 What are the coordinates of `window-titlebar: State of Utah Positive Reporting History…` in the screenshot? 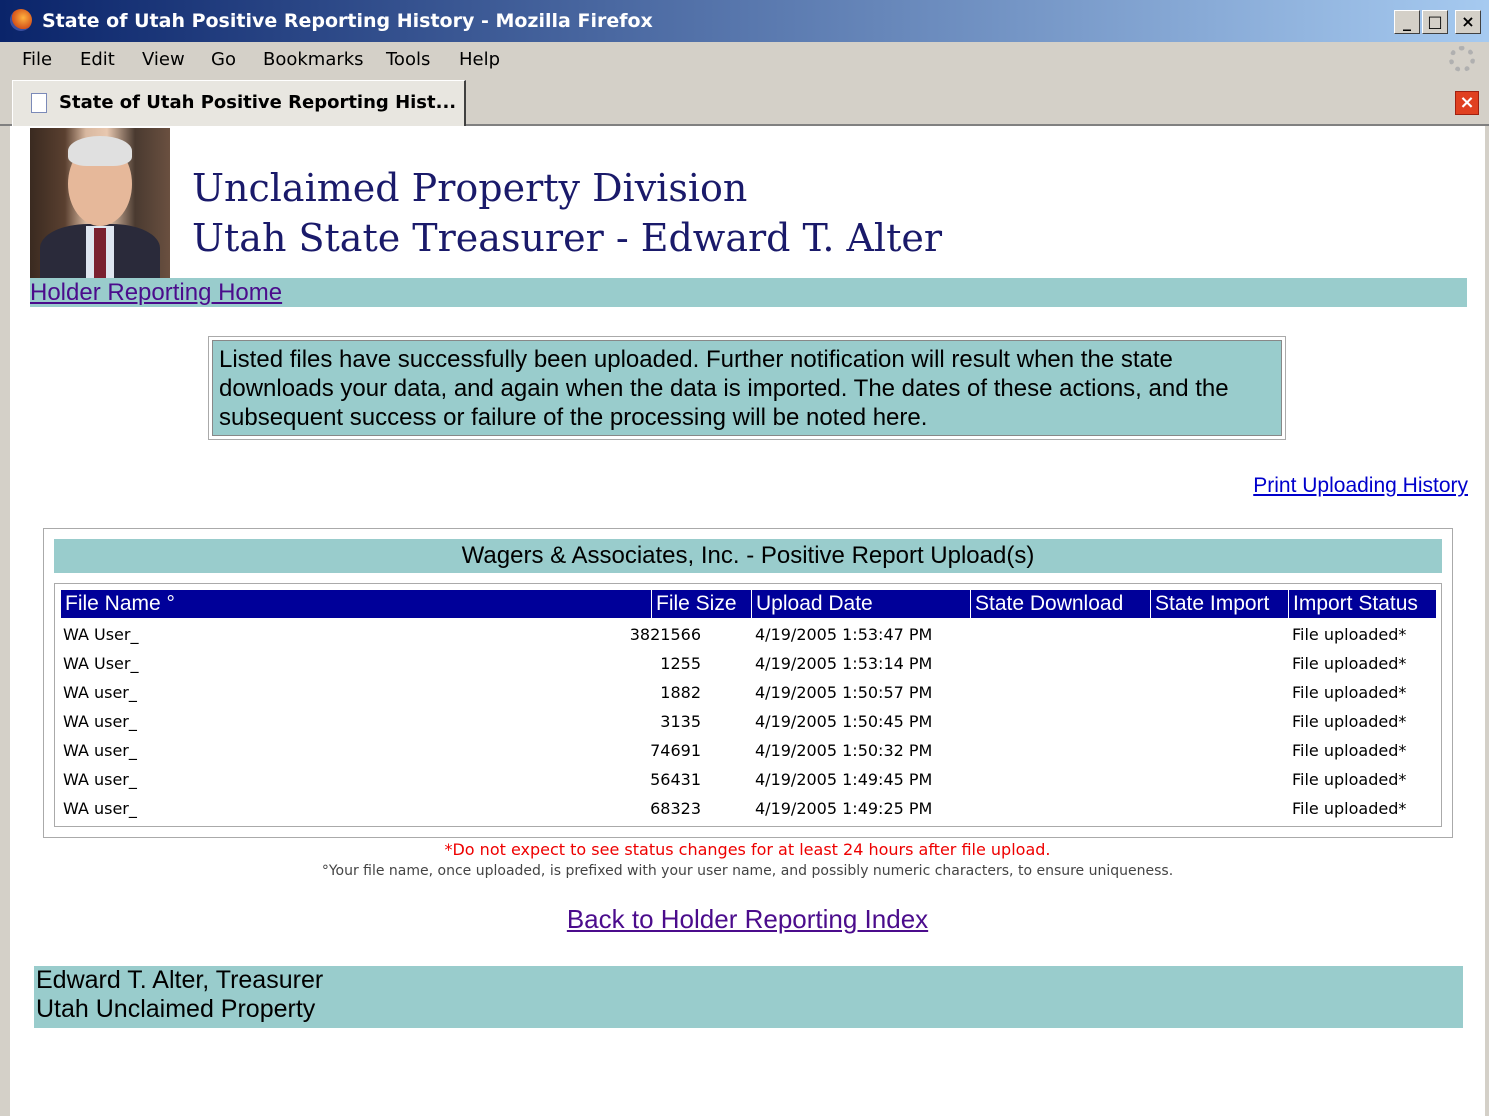 It's located at (744, 21).